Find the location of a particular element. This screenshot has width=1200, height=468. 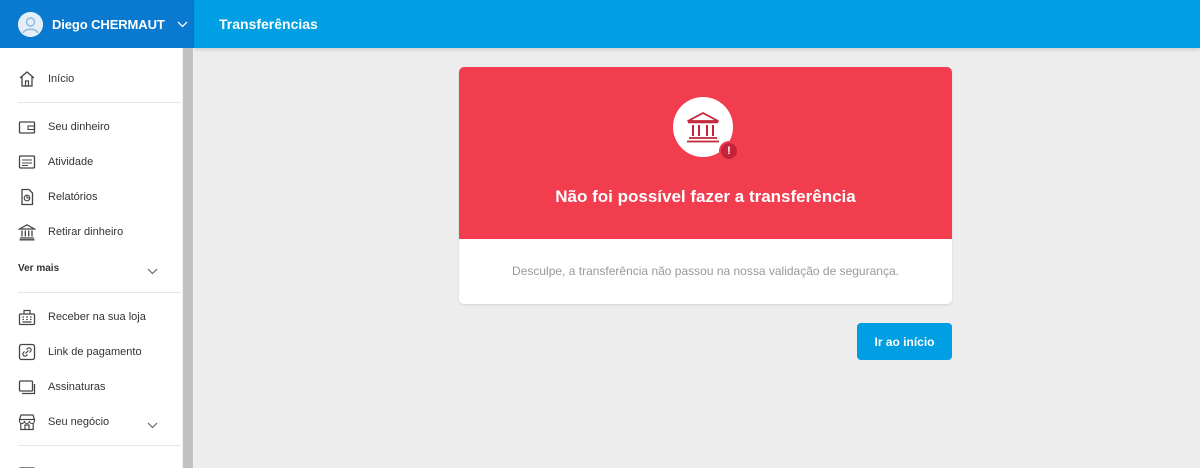

sidebar-item-retirar-dinheiro: Retirar dinheiro is located at coordinates (91, 232).